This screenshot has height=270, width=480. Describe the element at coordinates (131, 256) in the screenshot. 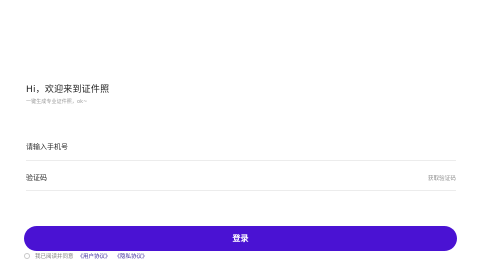

I see `privacy-policy-link: 《隐私协议》` at that location.